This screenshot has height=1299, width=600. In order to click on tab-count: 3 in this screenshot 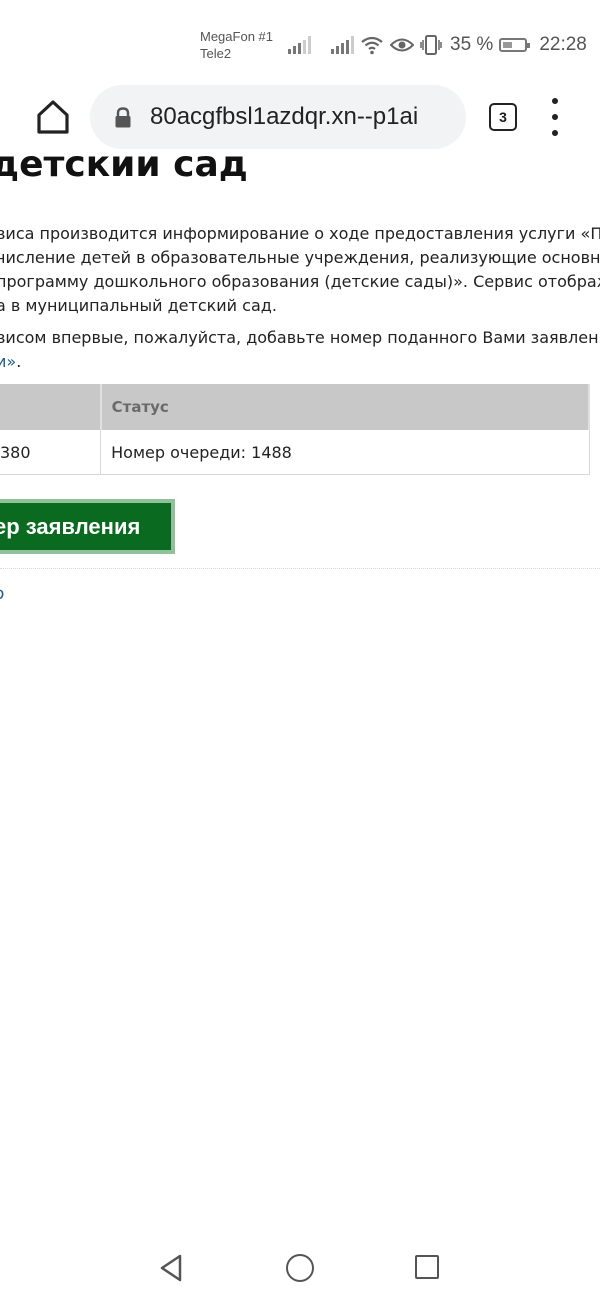, I will do `click(503, 117)`.